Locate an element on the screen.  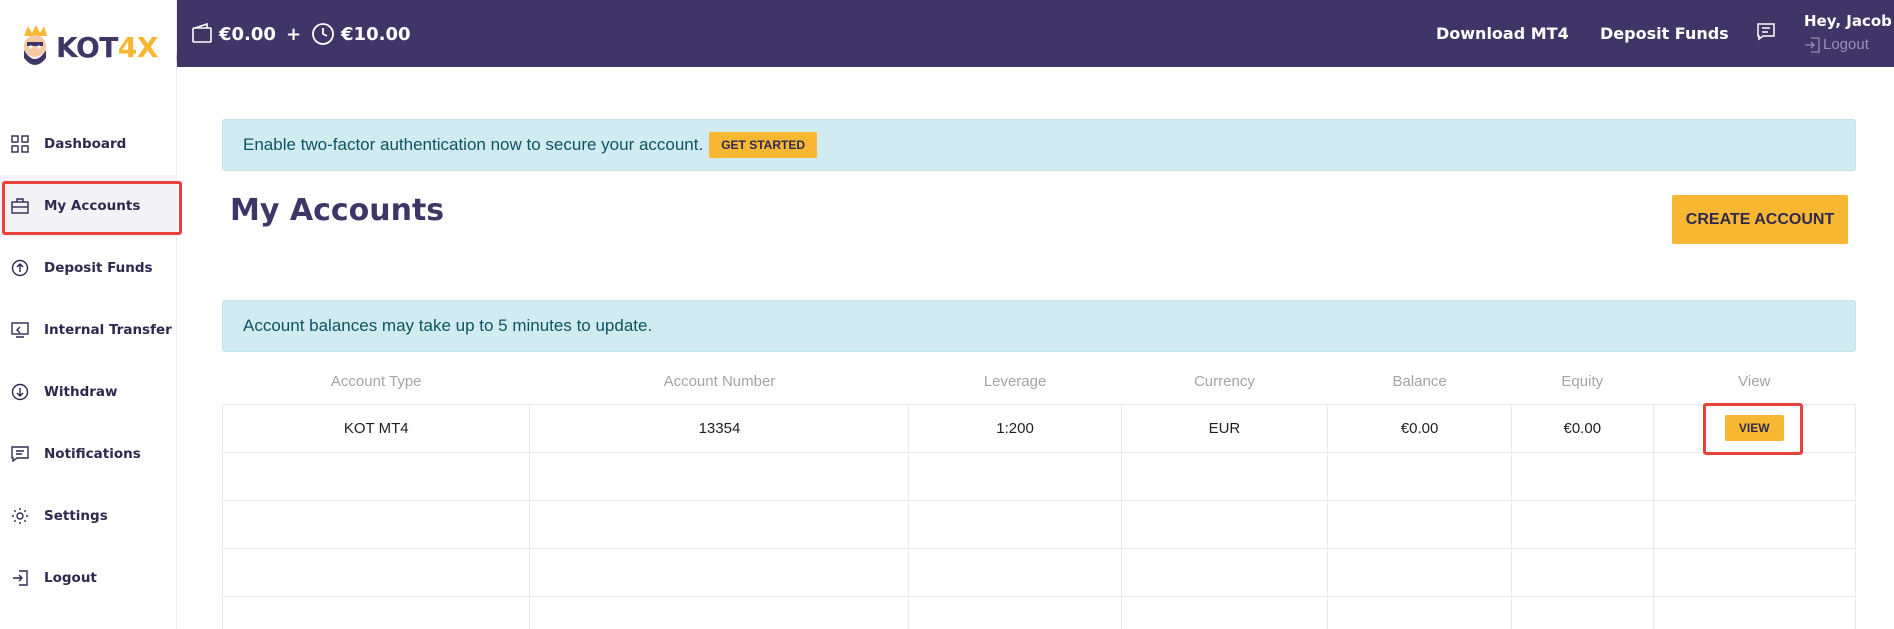
column-header: Account Number is located at coordinates (719, 382).